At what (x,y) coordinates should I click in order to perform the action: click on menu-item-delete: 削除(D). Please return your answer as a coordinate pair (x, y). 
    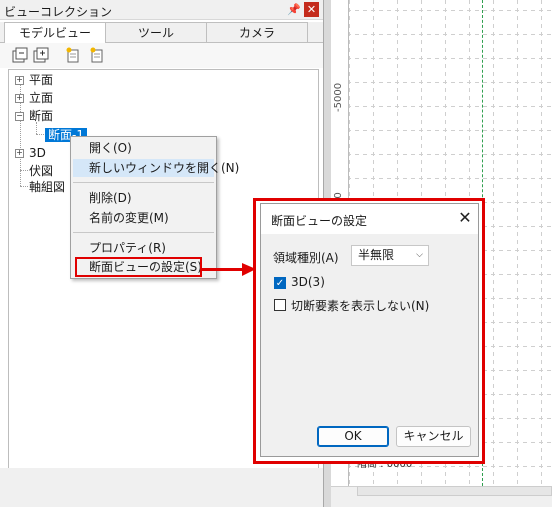
    Looking at the image, I should click on (110, 198).